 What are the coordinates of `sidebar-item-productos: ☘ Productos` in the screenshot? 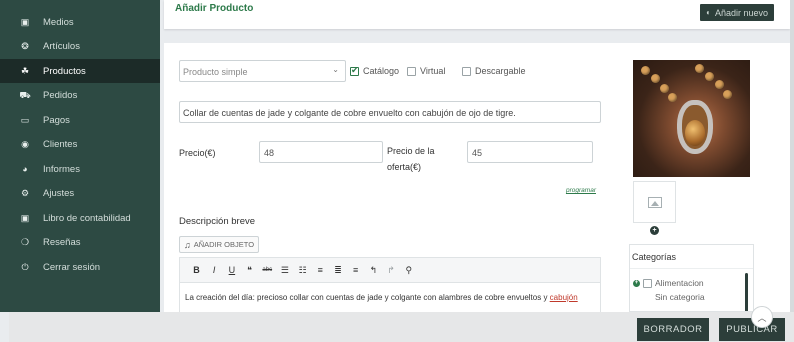 It's located at (80, 71).